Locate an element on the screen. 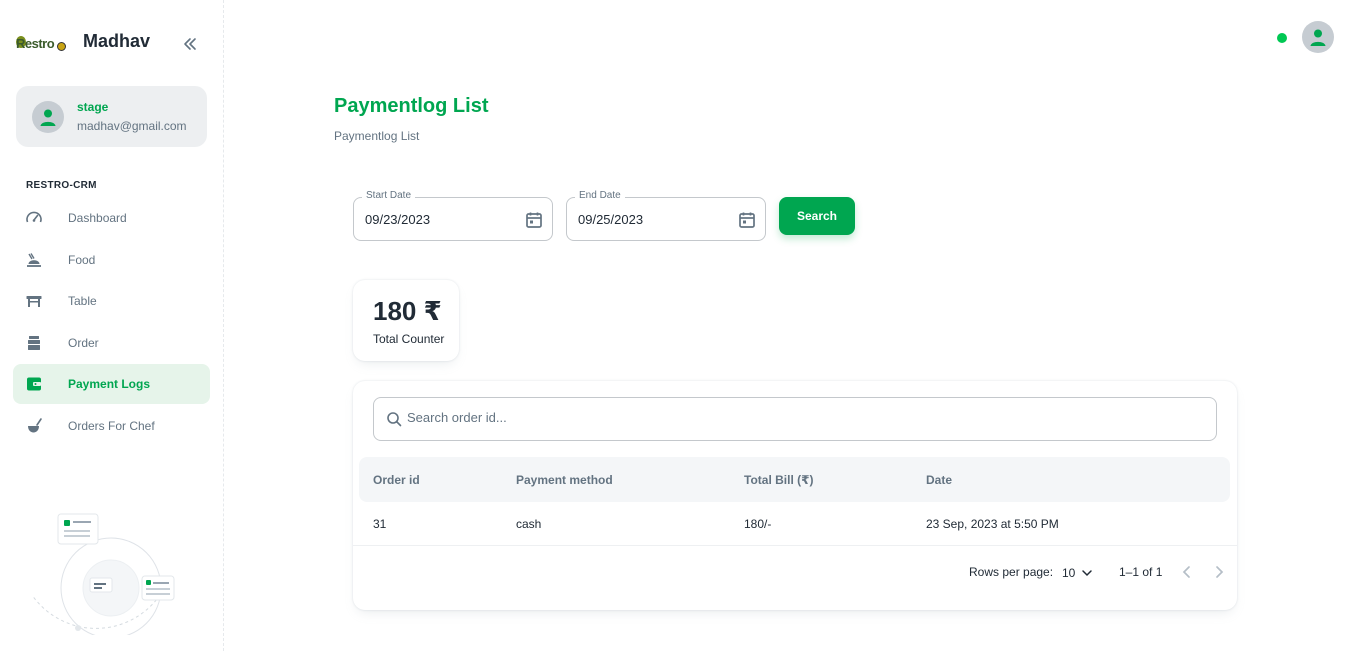 The width and height of the screenshot is (1366, 651). column-header-payment-method: Payment method is located at coordinates (564, 480).